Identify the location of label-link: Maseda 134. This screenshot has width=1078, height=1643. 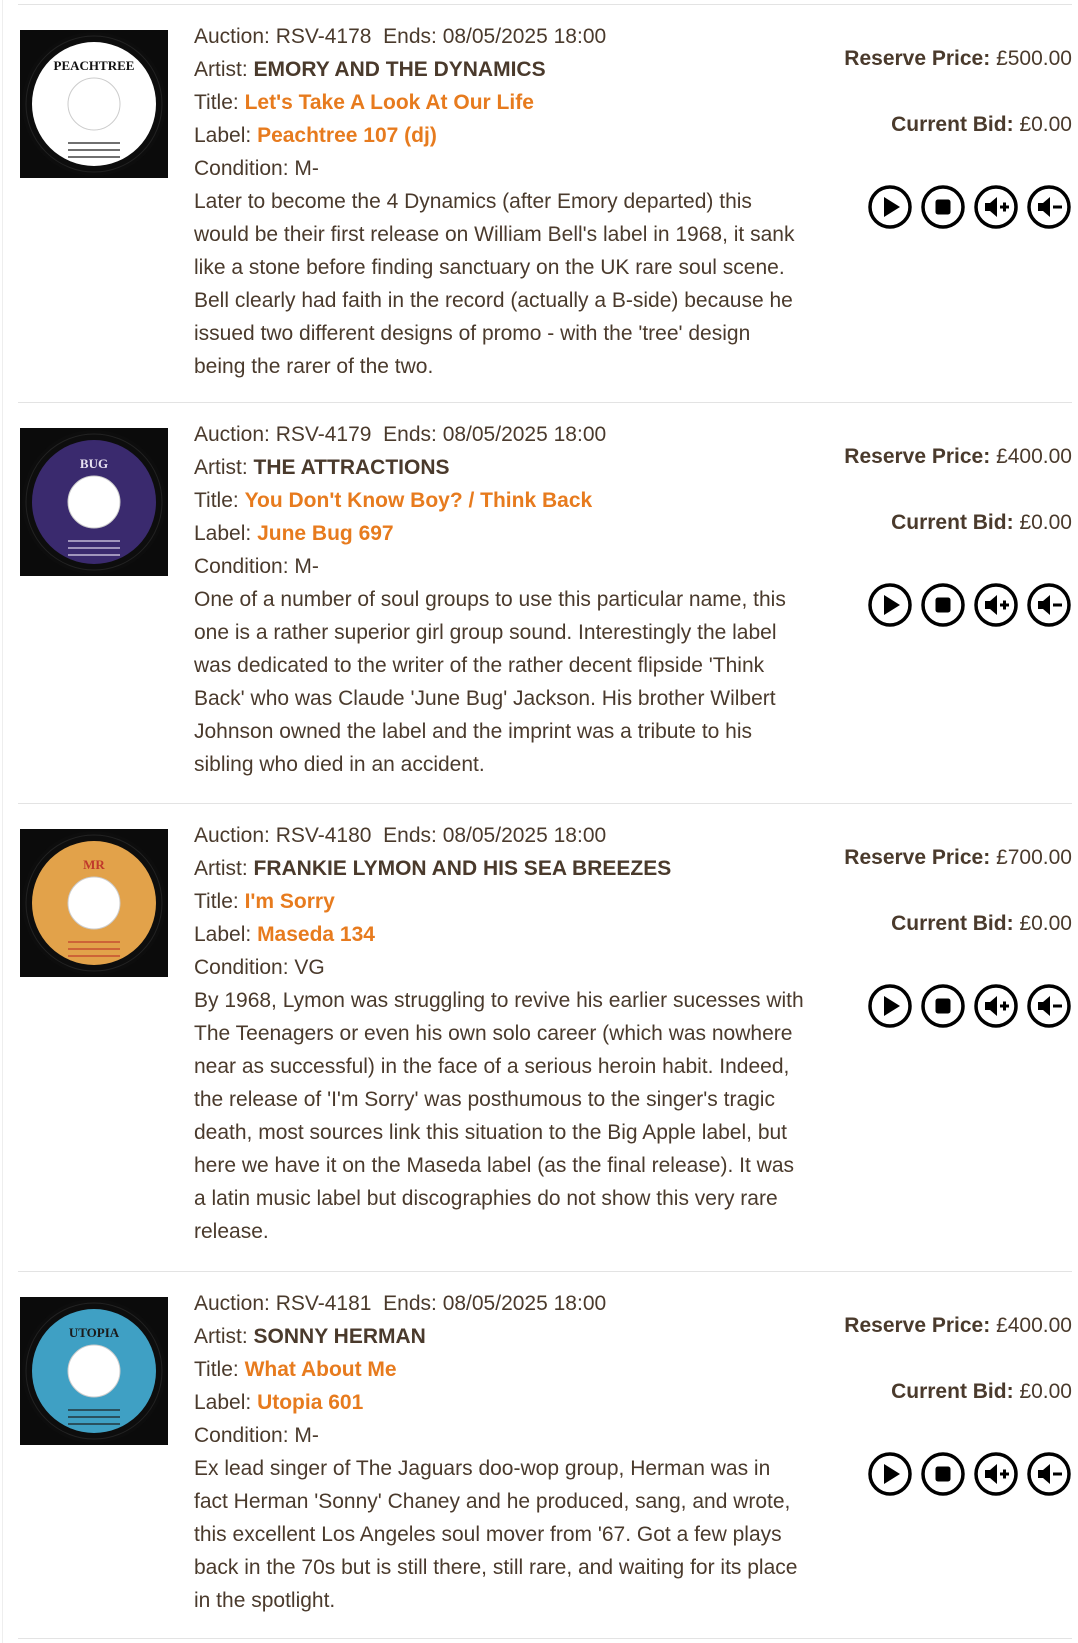
(316, 934).